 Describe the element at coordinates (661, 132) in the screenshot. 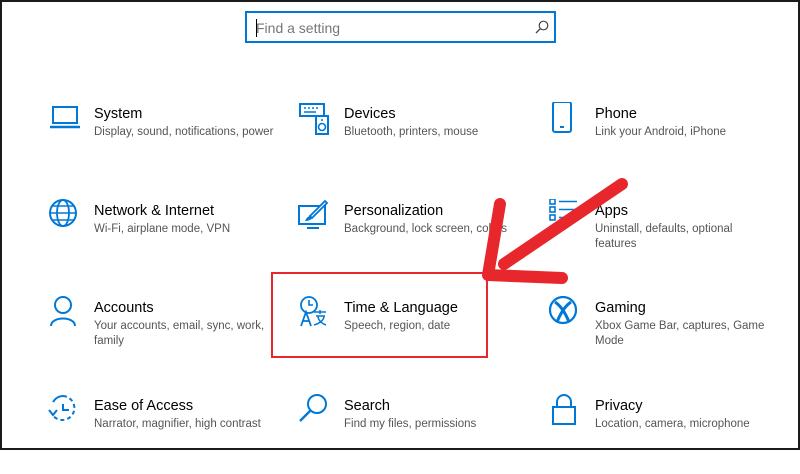

I see `tile-description: Link your Android, iPhone` at that location.